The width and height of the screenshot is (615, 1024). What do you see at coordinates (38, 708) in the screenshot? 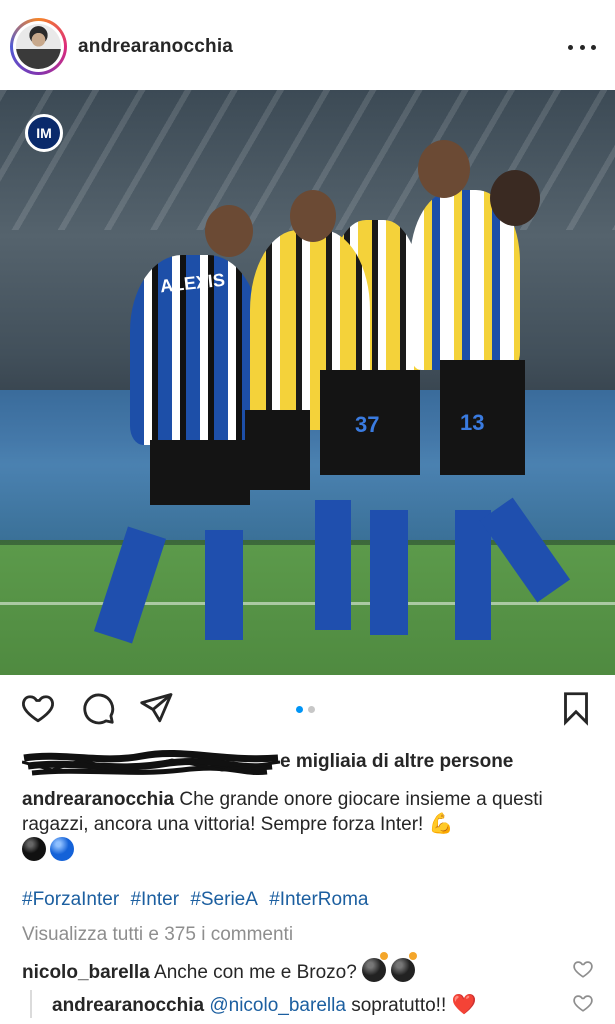
I see `heart-icon` at bounding box center [38, 708].